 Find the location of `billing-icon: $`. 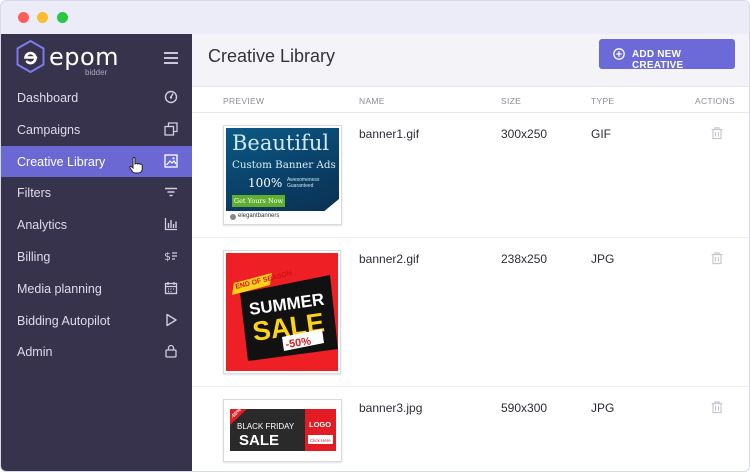

billing-icon: $ is located at coordinates (170, 256).